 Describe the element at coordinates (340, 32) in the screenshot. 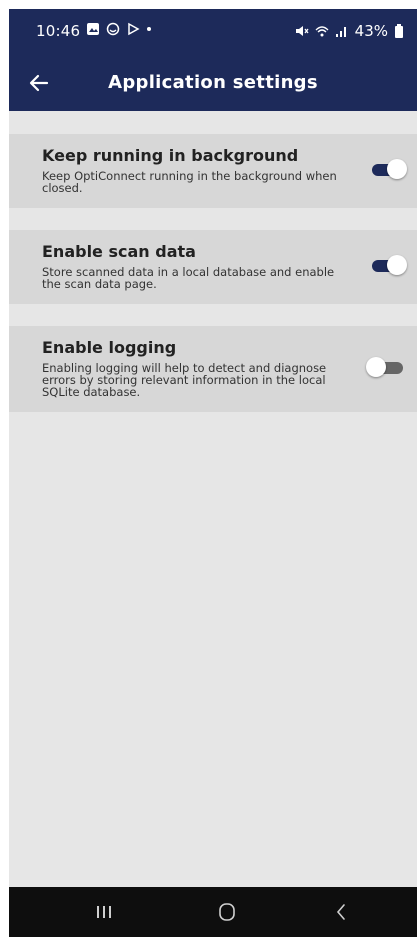

I see `signal-icon` at that location.